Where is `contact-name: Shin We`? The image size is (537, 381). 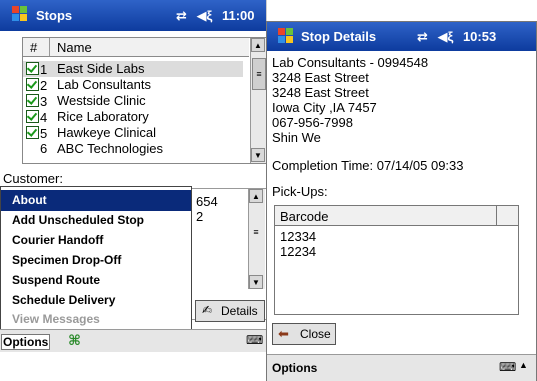
contact-name: Shin We is located at coordinates (296, 137).